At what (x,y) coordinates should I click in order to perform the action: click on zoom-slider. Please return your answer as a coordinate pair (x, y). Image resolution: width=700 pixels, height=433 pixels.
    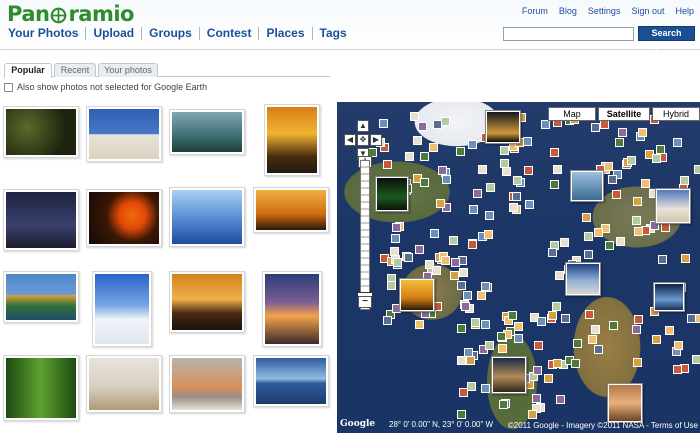
    Looking at the image, I should click on (365, 235).